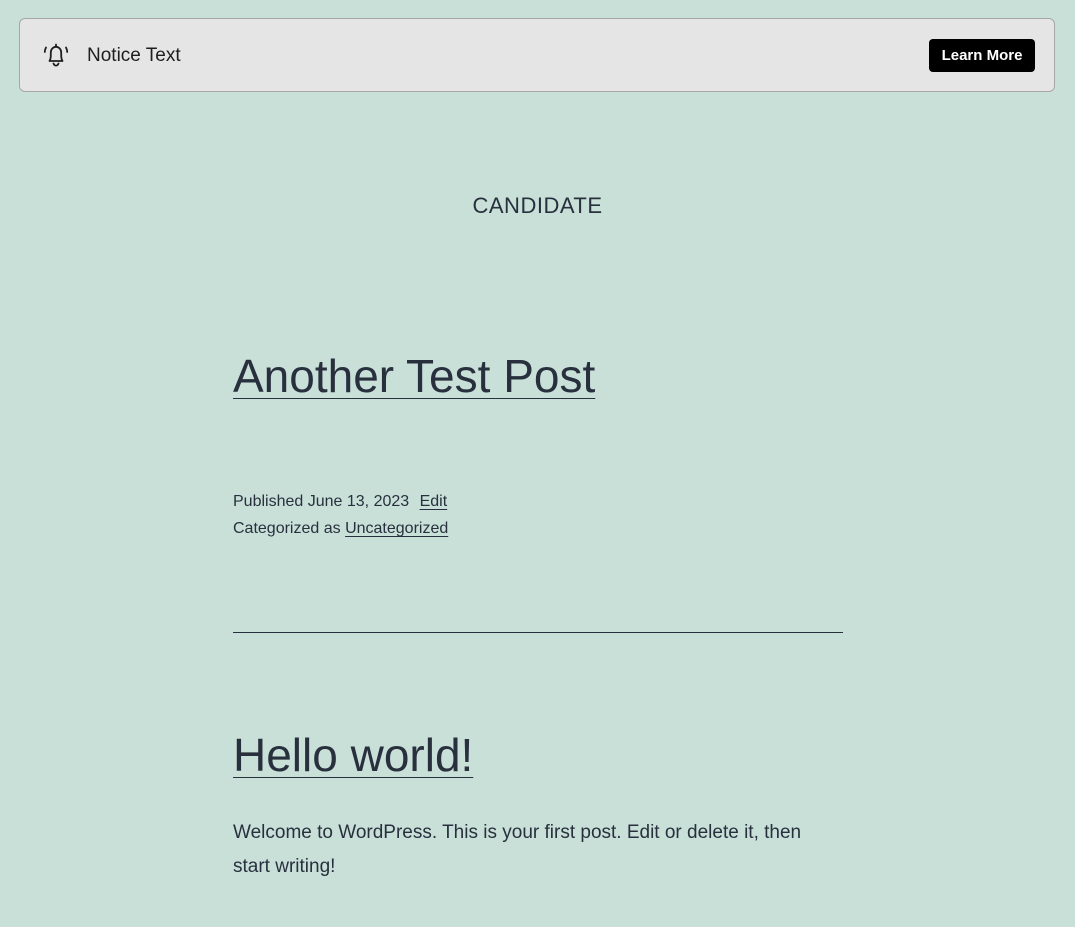  Describe the element at coordinates (537, 55) in the screenshot. I see `notice-banner: Notice Text Learn More` at that location.